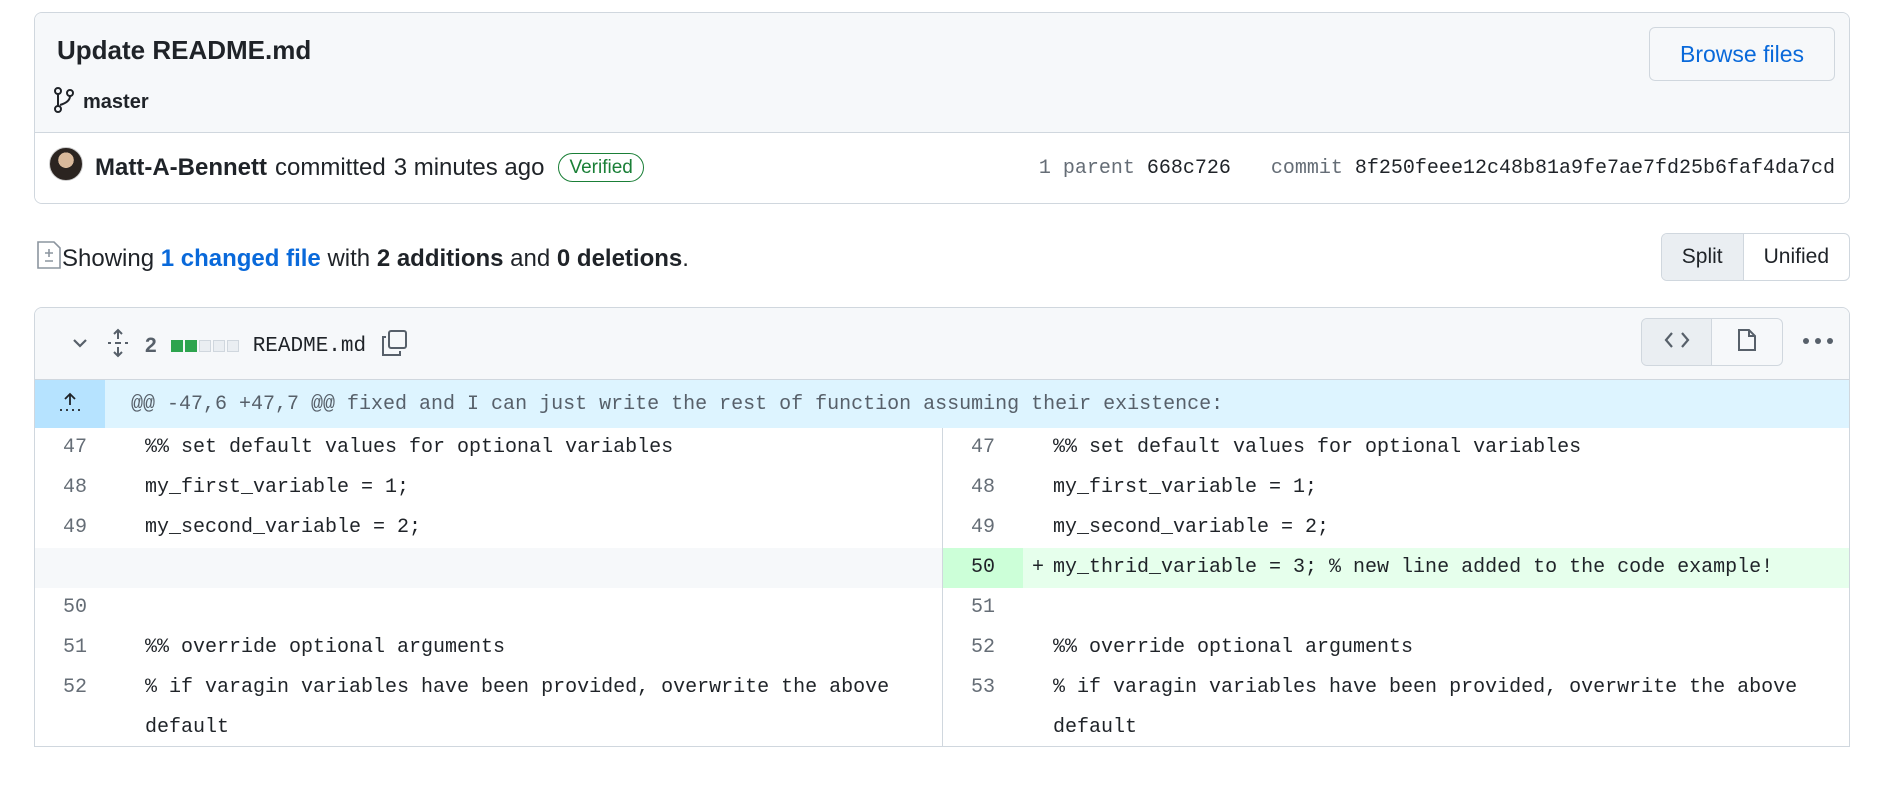 The height and width of the screenshot is (785, 1884). Describe the element at coordinates (1796, 257) in the screenshot. I see `unified-view-button: Unified` at that location.